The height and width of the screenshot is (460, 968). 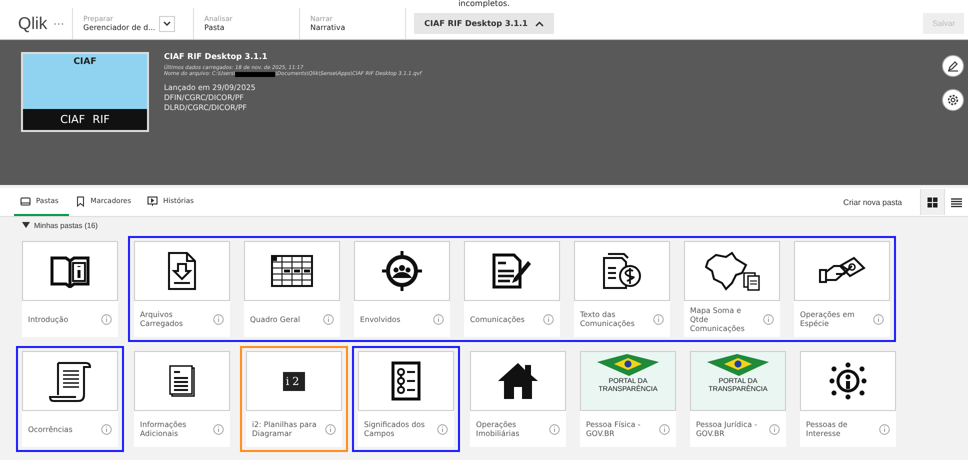 I want to click on pencil-icon, so click(x=953, y=66).